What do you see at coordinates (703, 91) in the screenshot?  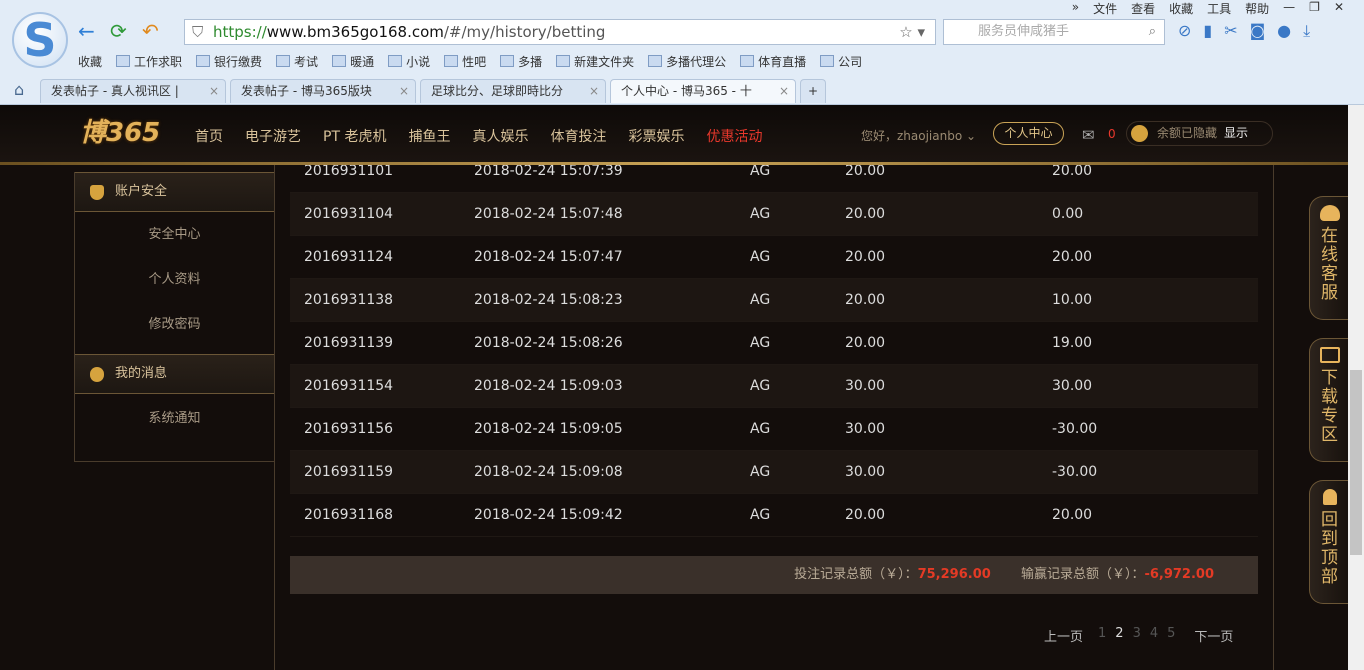 I see `tab-active: 个人中心 - 博马365 - 十 ×` at bounding box center [703, 91].